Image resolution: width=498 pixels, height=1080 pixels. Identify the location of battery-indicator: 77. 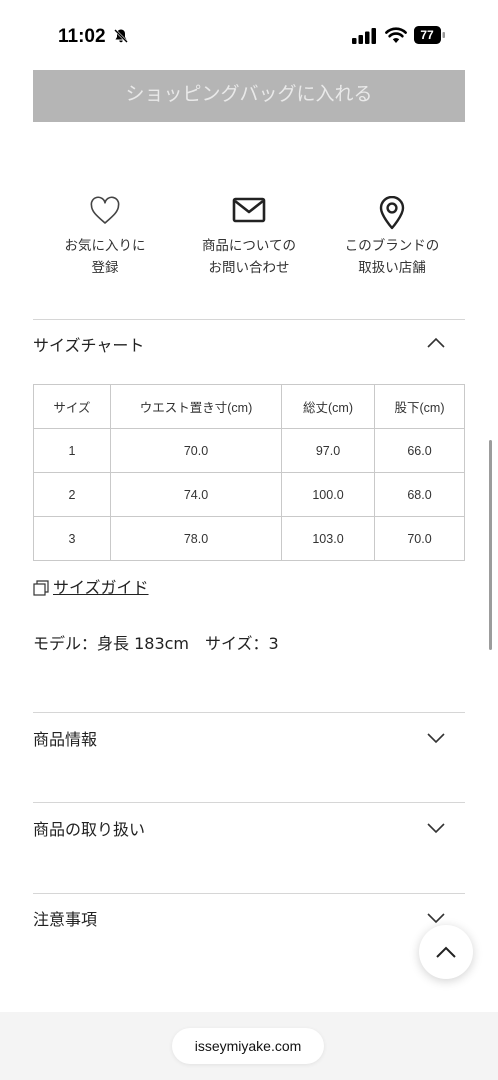
(430, 37).